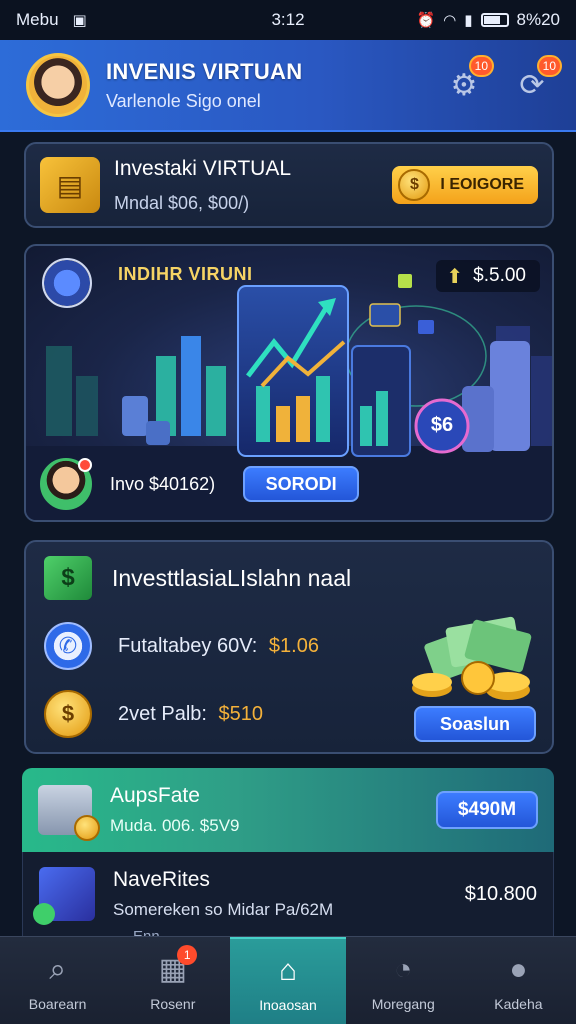 The width and height of the screenshot is (576, 1024). What do you see at coordinates (403, 969) in the screenshot?
I see `analytics-icon: ◔` at bounding box center [403, 969].